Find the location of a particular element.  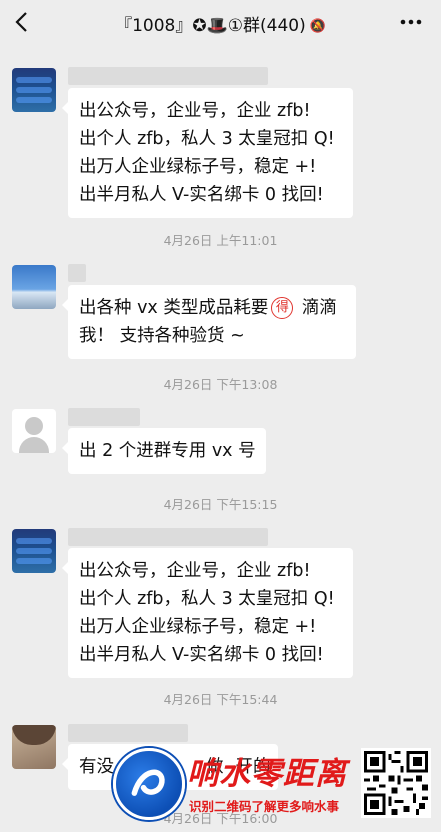

watermark-subtitle: 识别二维码了解更多响水事 is located at coordinates (264, 806).